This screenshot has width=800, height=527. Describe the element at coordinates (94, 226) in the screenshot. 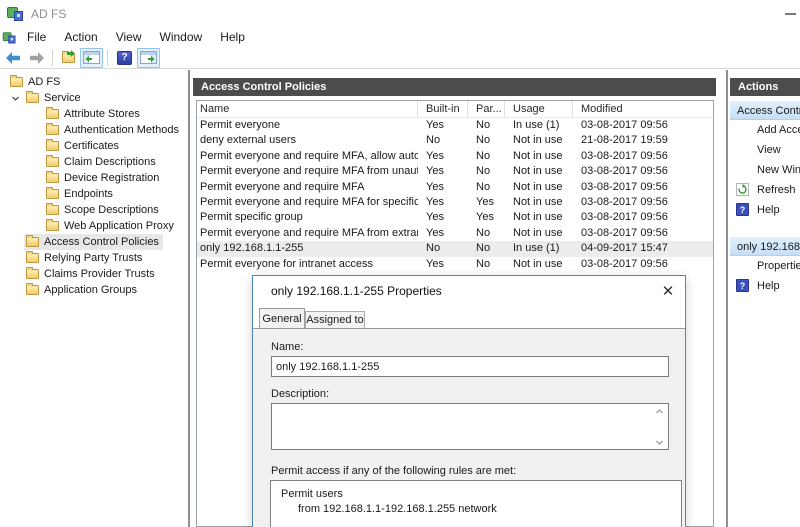

I see `tree-item-web-application-proxy: Web Application Proxy` at that location.